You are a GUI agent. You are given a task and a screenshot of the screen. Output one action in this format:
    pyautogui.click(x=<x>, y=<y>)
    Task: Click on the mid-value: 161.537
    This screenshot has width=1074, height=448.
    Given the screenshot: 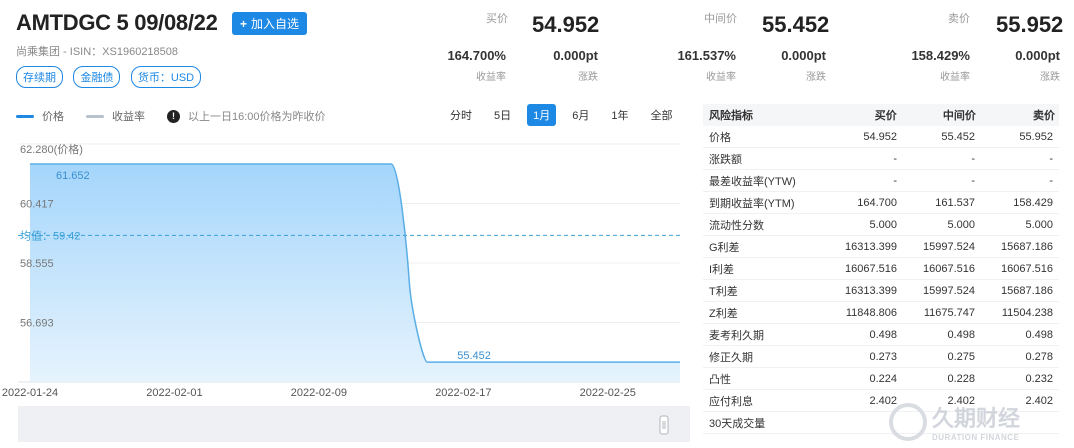 What is the action you would take?
    pyautogui.click(x=955, y=202)
    